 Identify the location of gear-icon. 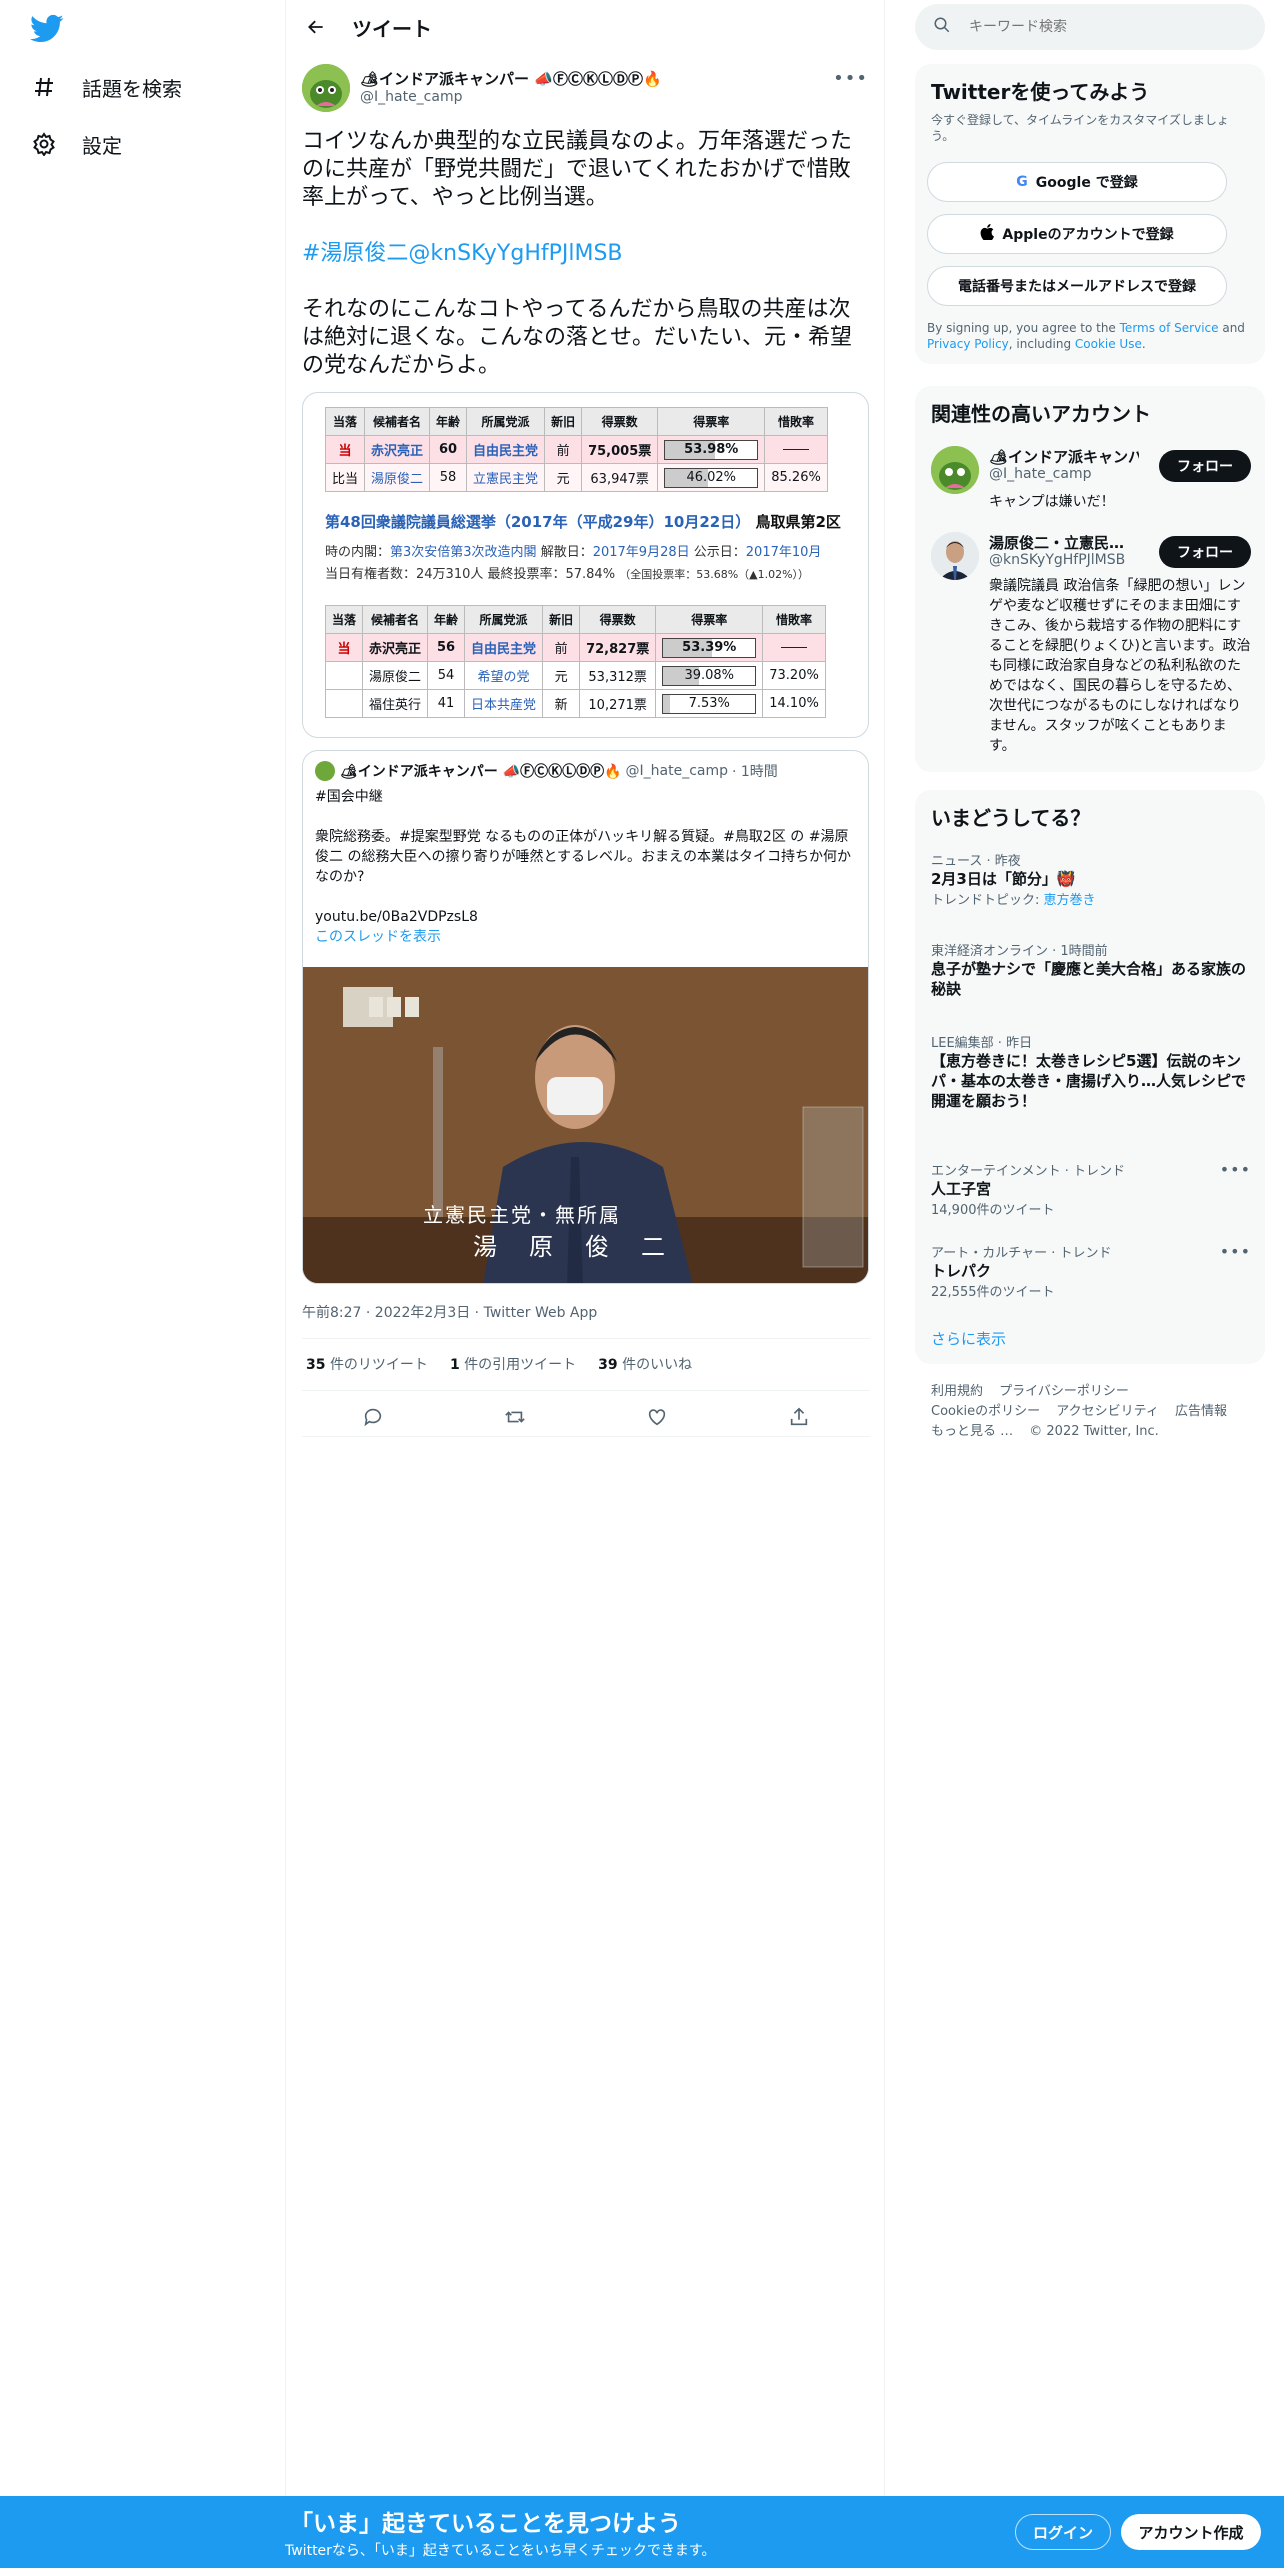
(44, 144).